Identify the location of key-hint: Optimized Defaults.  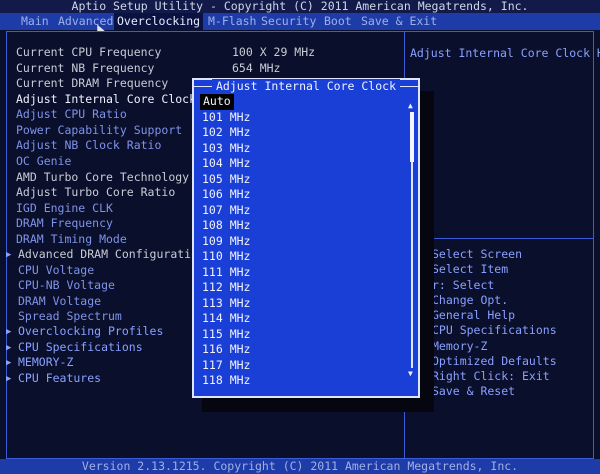
(494, 361).